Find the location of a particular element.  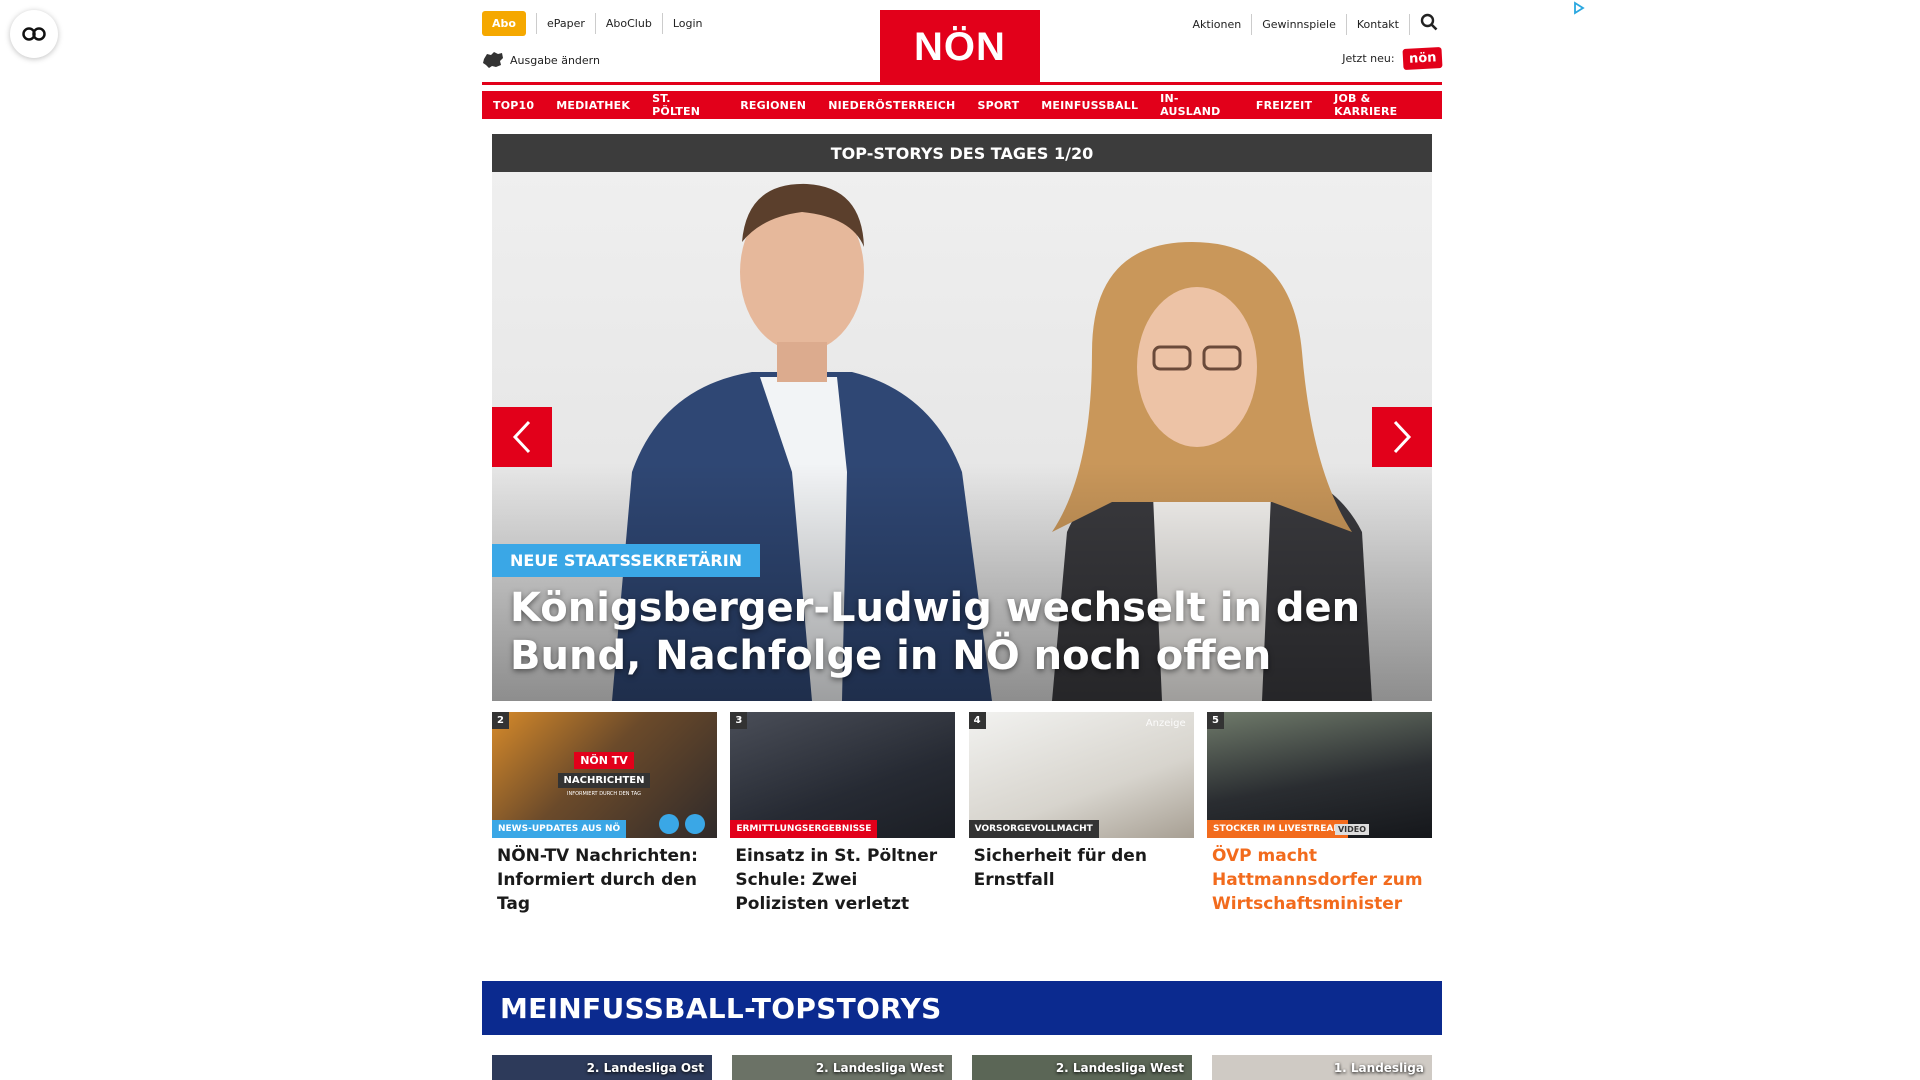

logo-text: NÖN is located at coordinates (960, 46).